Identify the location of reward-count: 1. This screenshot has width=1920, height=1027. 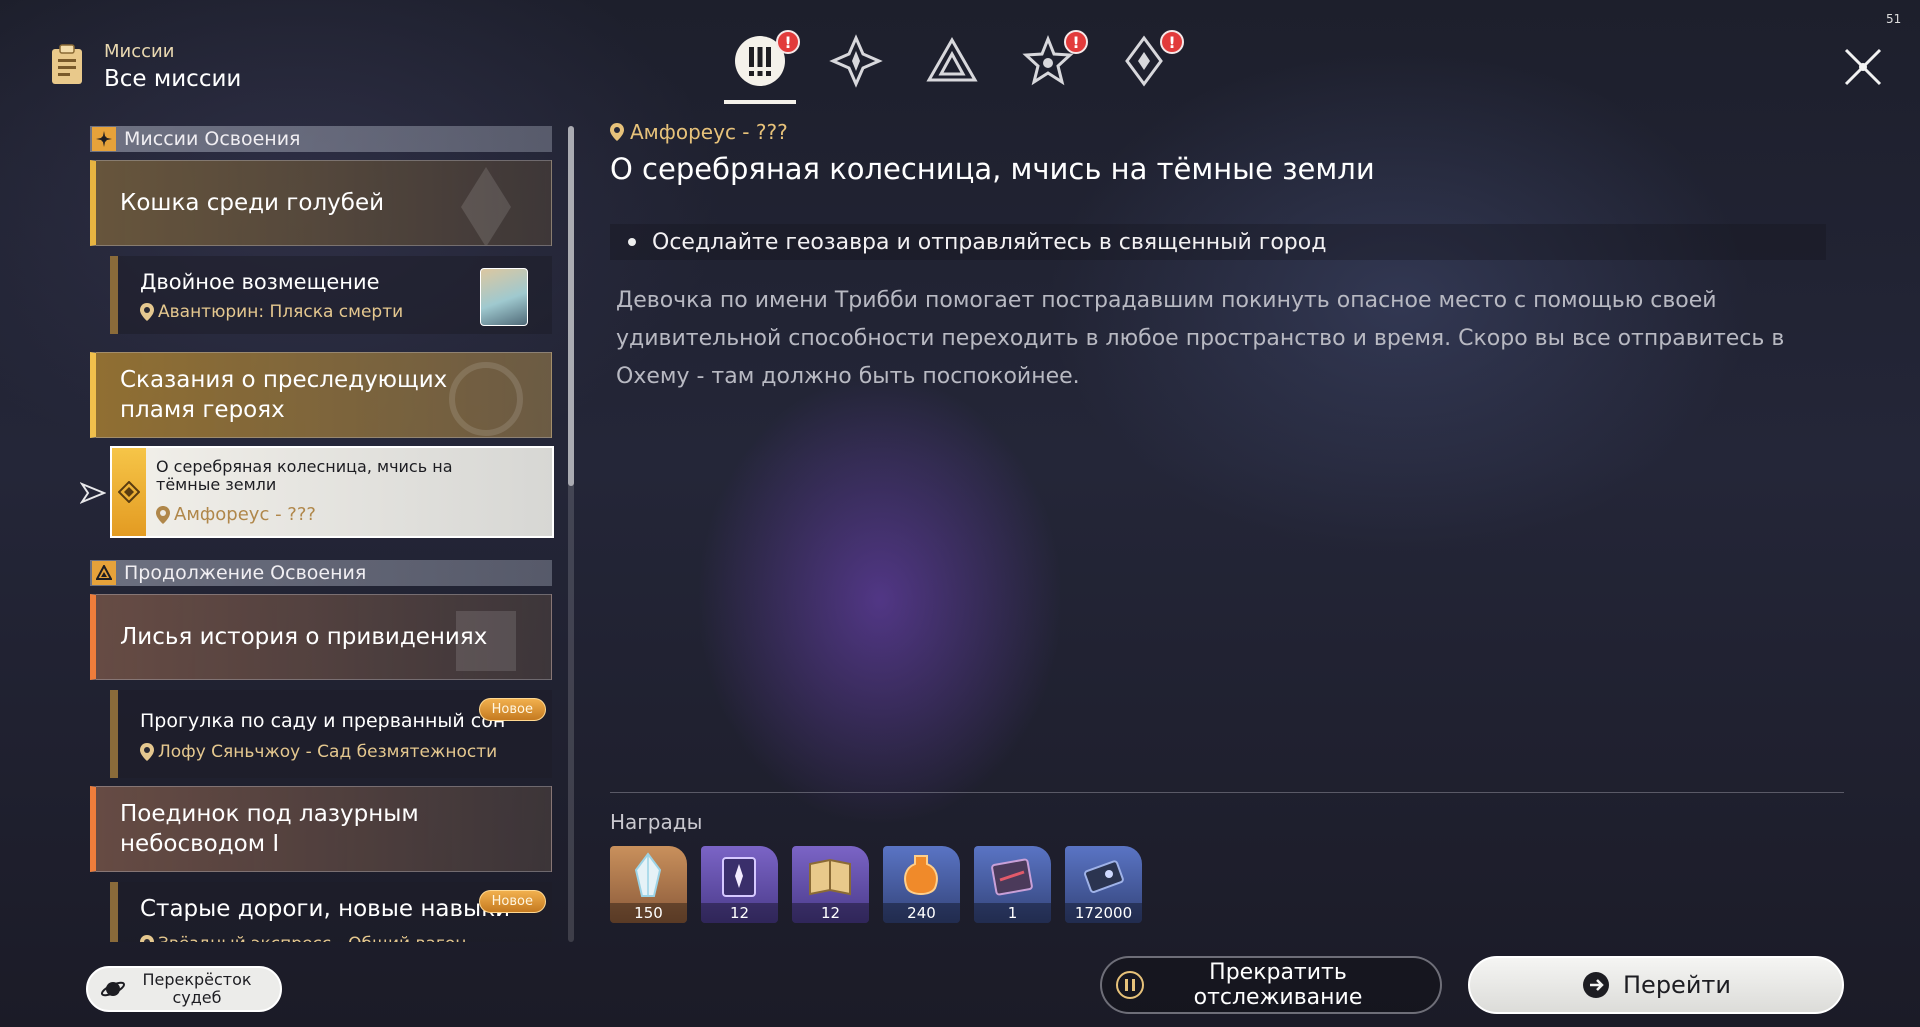
(1012, 913).